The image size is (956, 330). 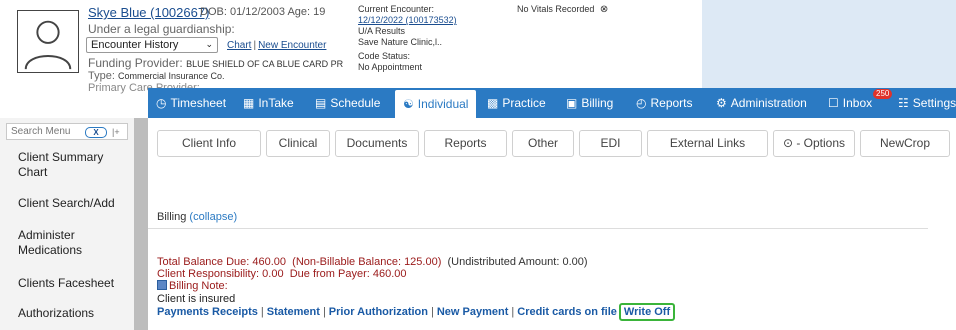 What do you see at coordinates (73, 283) in the screenshot?
I see `sidebar-item-clients-facesheet: Clients Facesheet` at bounding box center [73, 283].